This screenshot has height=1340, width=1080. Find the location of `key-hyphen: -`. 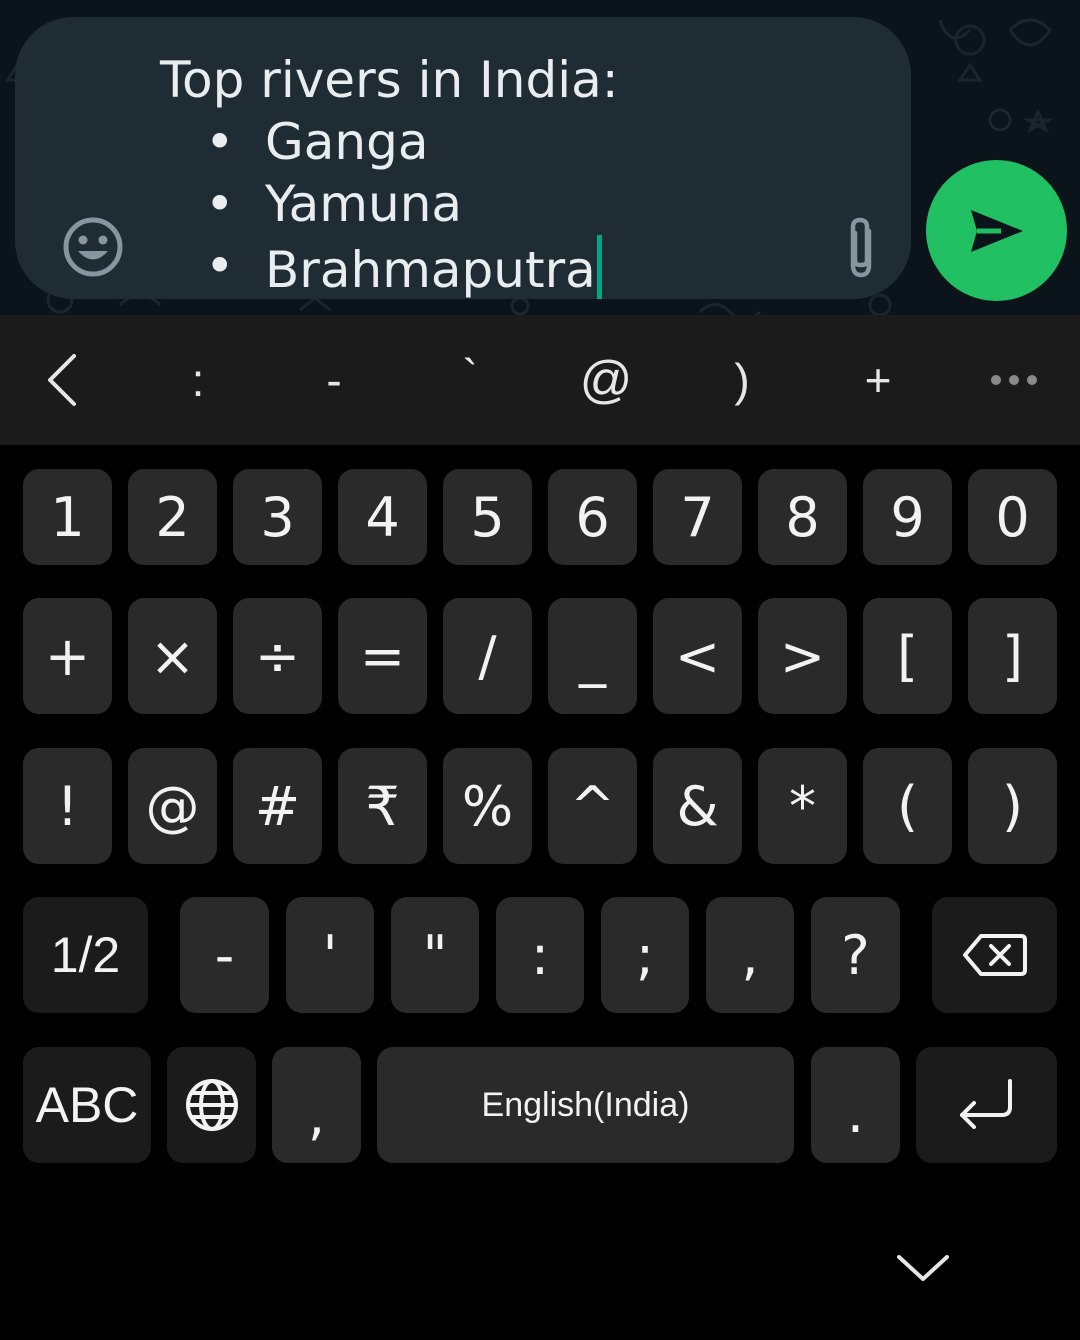

key-hyphen: - is located at coordinates (224, 955).